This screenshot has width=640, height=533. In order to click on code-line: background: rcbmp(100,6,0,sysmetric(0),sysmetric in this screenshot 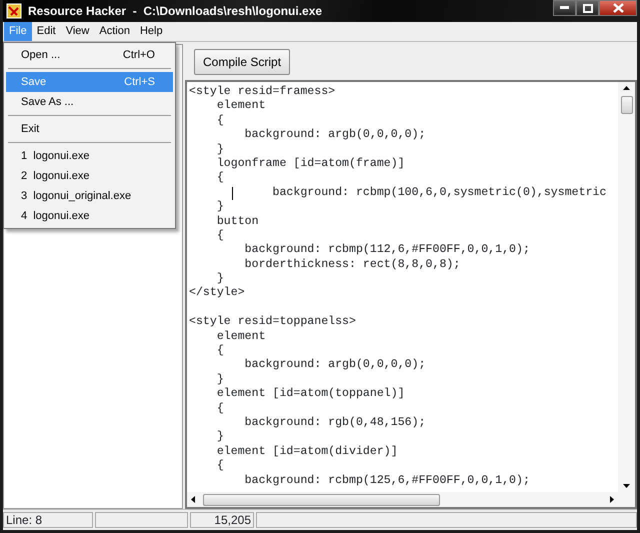, I will do `click(438, 192)`.